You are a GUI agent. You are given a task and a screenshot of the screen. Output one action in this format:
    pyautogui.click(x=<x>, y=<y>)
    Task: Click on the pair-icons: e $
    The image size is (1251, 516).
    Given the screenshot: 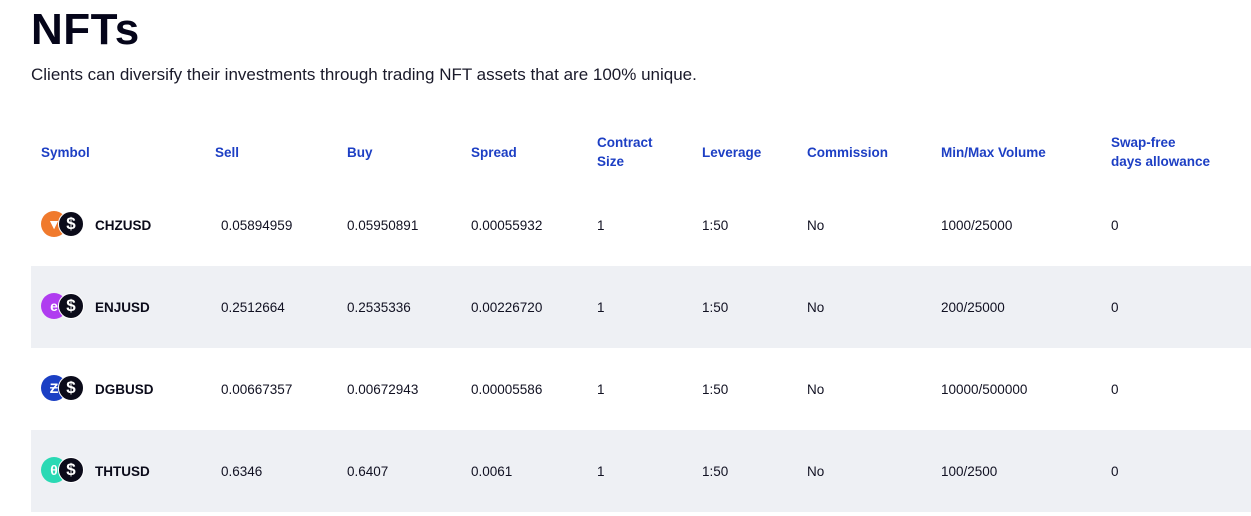 What is the action you would take?
    pyautogui.click(x=57, y=307)
    